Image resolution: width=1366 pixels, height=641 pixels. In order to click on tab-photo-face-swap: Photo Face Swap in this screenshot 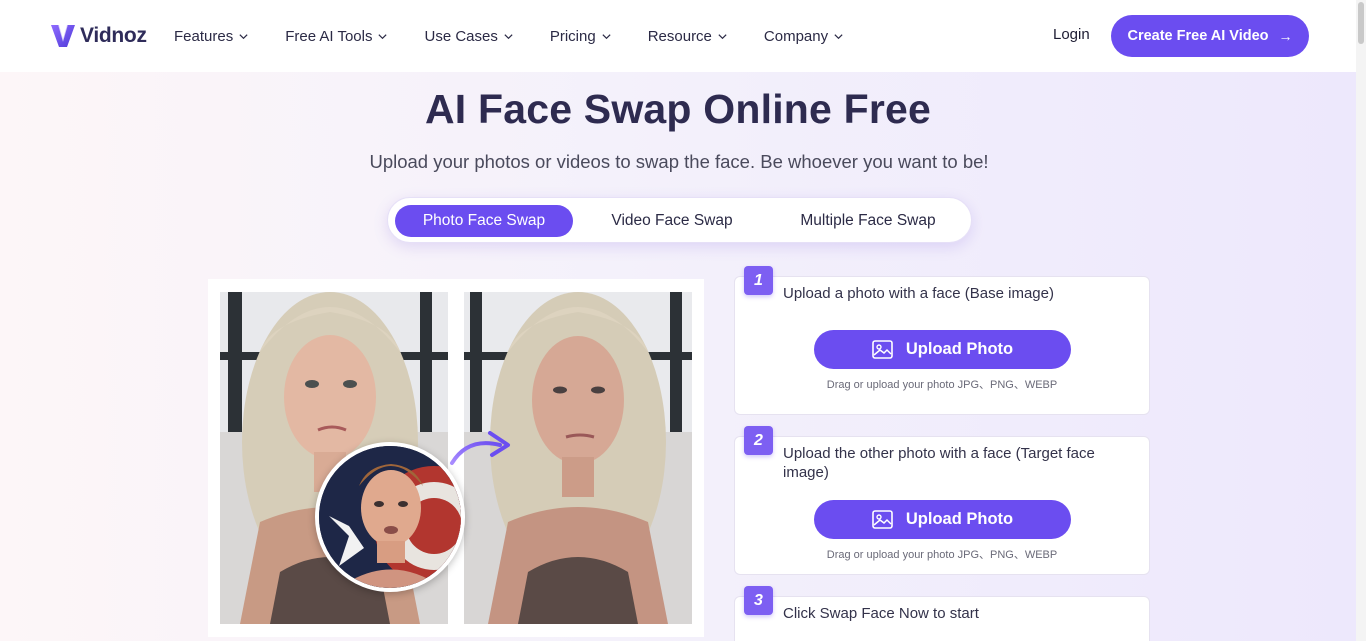, I will do `click(484, 221)`.